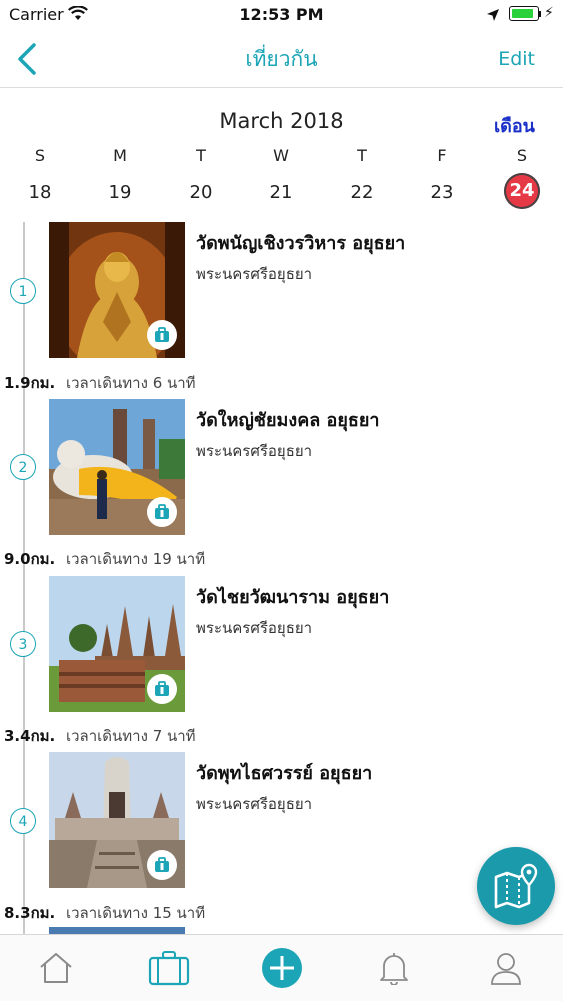  I want to click on calendar-day-selected: 24, so click(522, 191).